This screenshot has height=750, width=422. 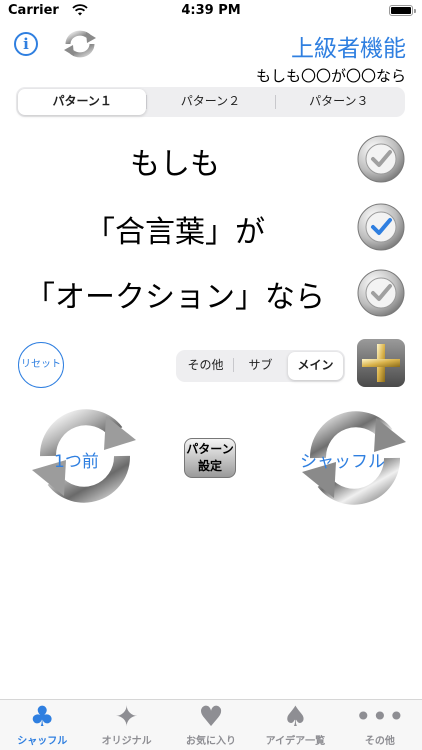 What do you see at coordinates (315, 366) in the screenshot?
I see `tab-main: メイン` at bounding box center [315, 366].